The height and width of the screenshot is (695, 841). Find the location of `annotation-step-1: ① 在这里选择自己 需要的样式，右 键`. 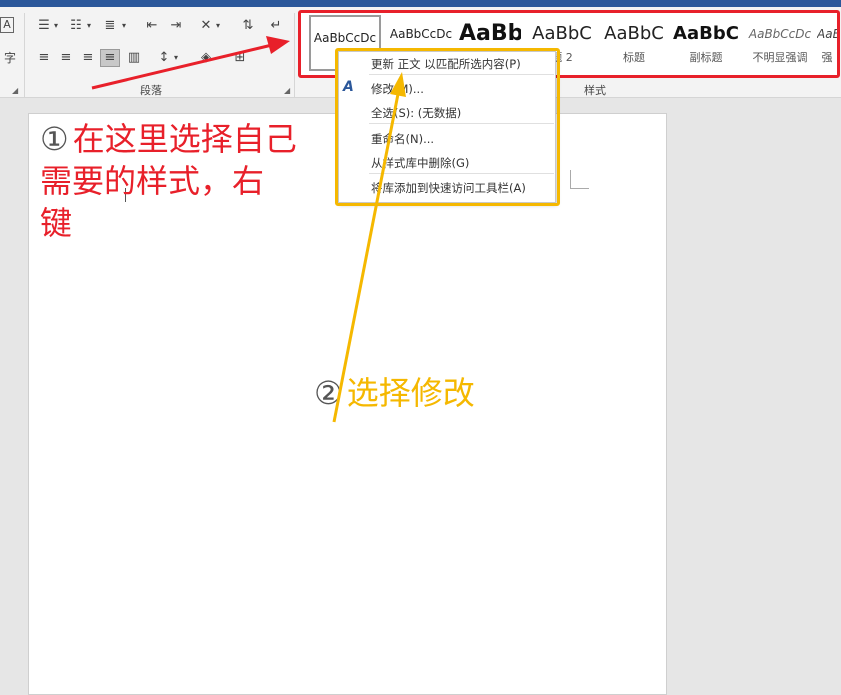

annotation-step-1: ① 在这里选择自己 需要的样式，右 键 is located at coordinates (180, 181).